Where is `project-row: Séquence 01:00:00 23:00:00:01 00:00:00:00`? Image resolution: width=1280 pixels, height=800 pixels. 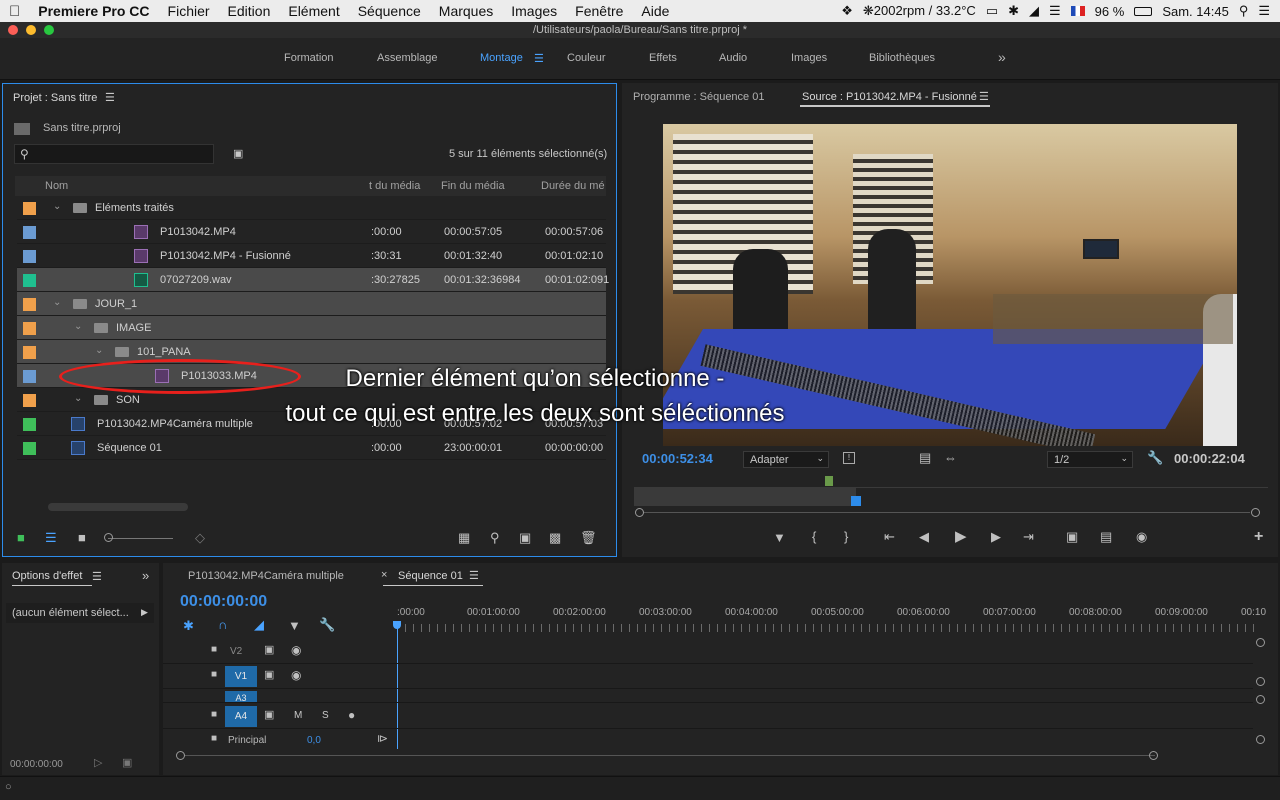
project-row: Séquence 01:00:00 23:00:00:01 00:00:00:00 is located at coordinates (311, 448).